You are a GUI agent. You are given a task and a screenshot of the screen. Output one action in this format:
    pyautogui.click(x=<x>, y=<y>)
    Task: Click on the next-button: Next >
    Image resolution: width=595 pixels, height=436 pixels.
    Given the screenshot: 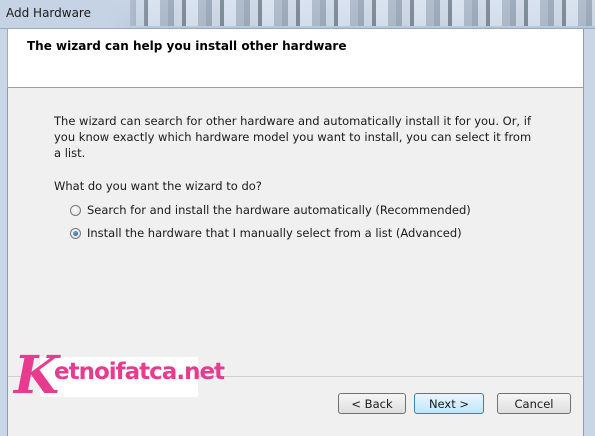 What is the action you would take?
    pyautogui.click(x=449, y=403)
    